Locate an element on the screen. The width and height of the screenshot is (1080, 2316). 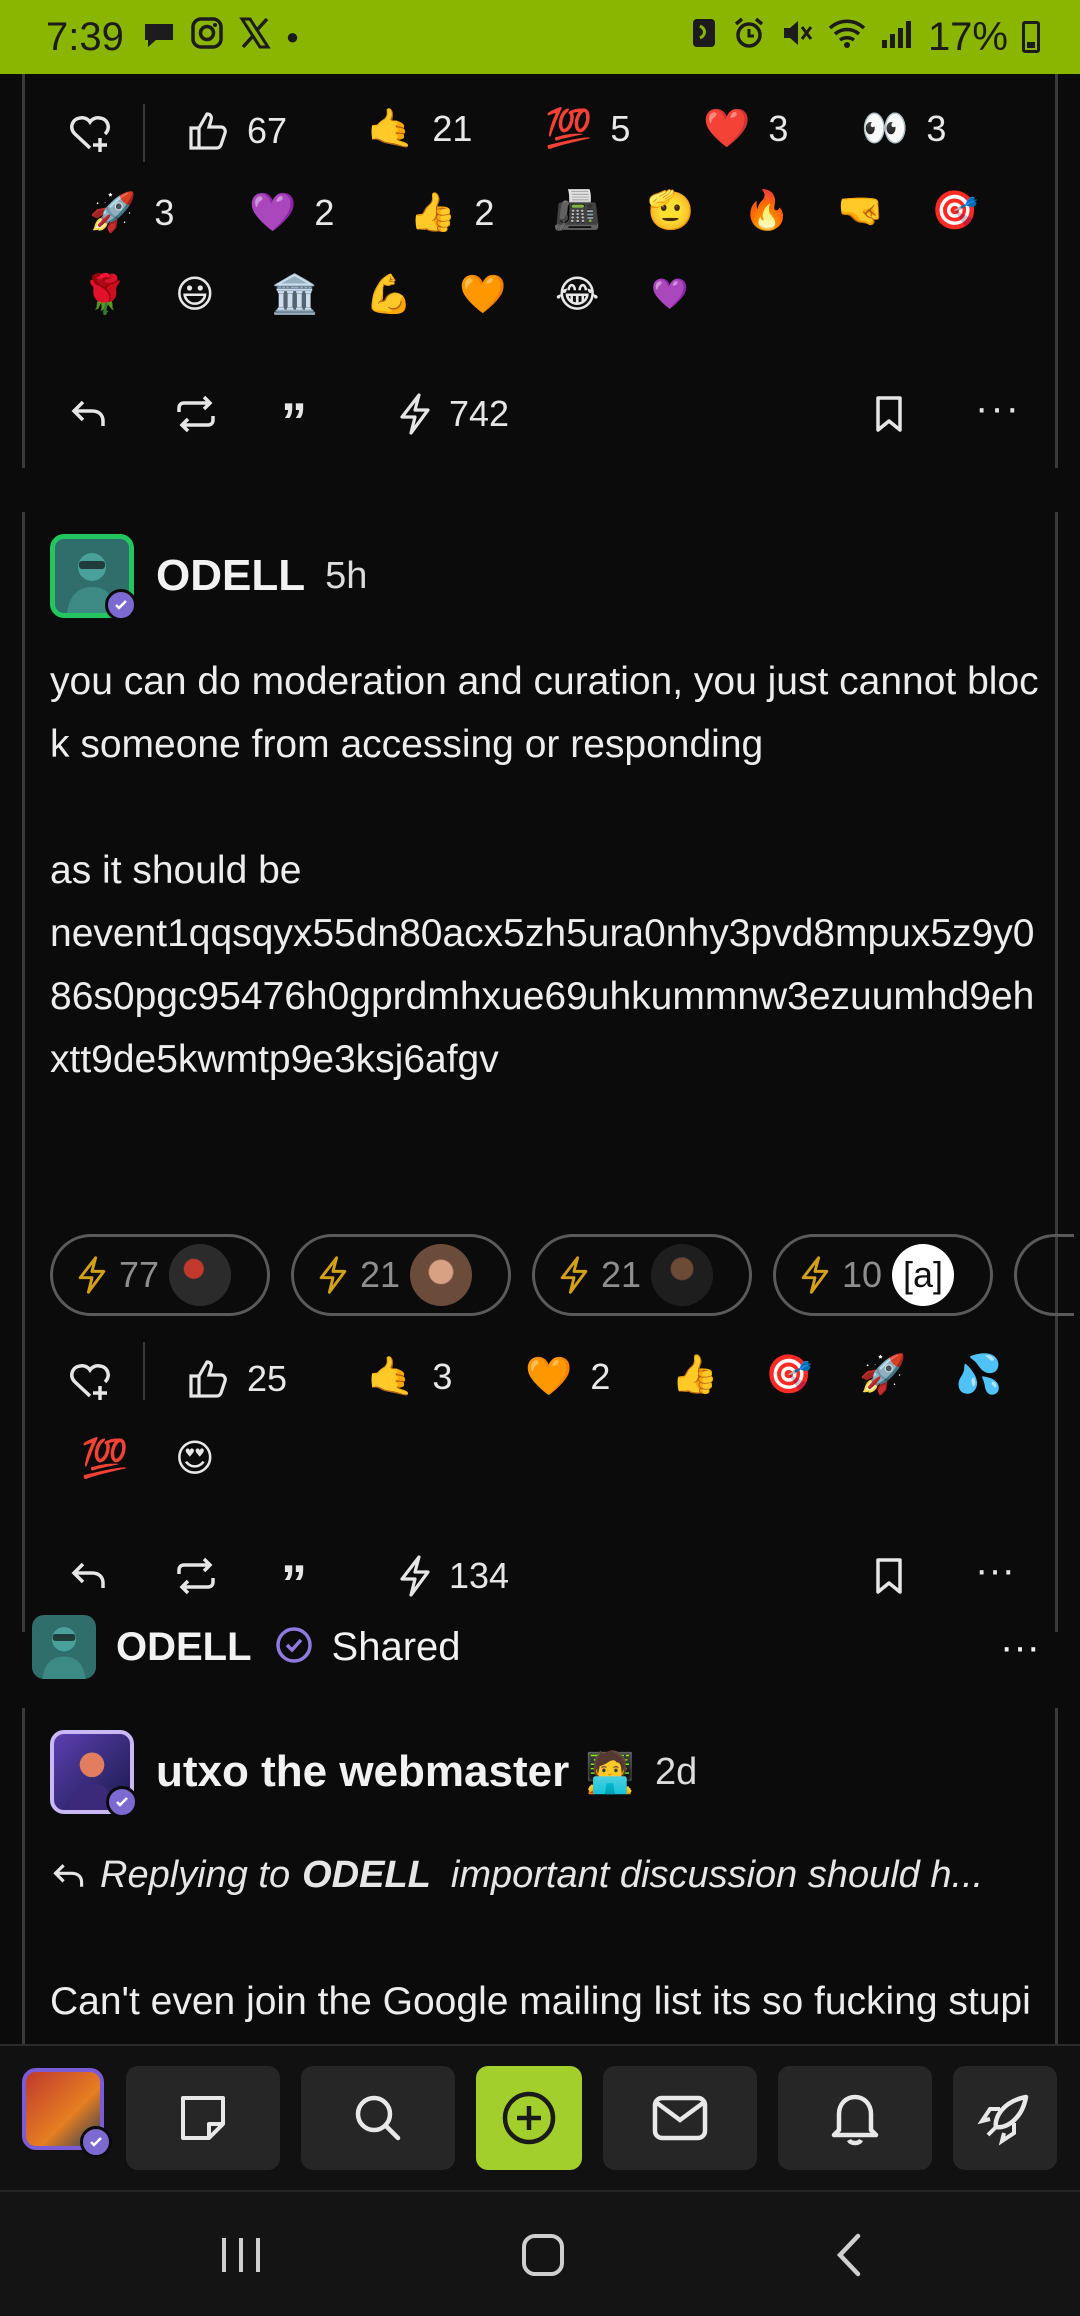
reaction-item: 🤜 is located at coordinates (860, 211).